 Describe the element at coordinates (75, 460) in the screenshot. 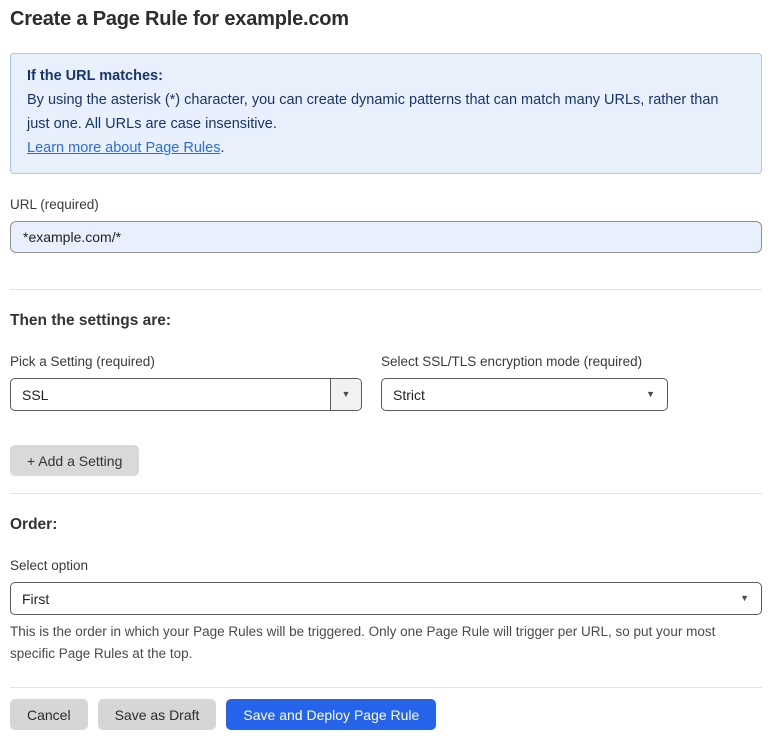

I see `add-setting-button: + Add a Setting` at that location.